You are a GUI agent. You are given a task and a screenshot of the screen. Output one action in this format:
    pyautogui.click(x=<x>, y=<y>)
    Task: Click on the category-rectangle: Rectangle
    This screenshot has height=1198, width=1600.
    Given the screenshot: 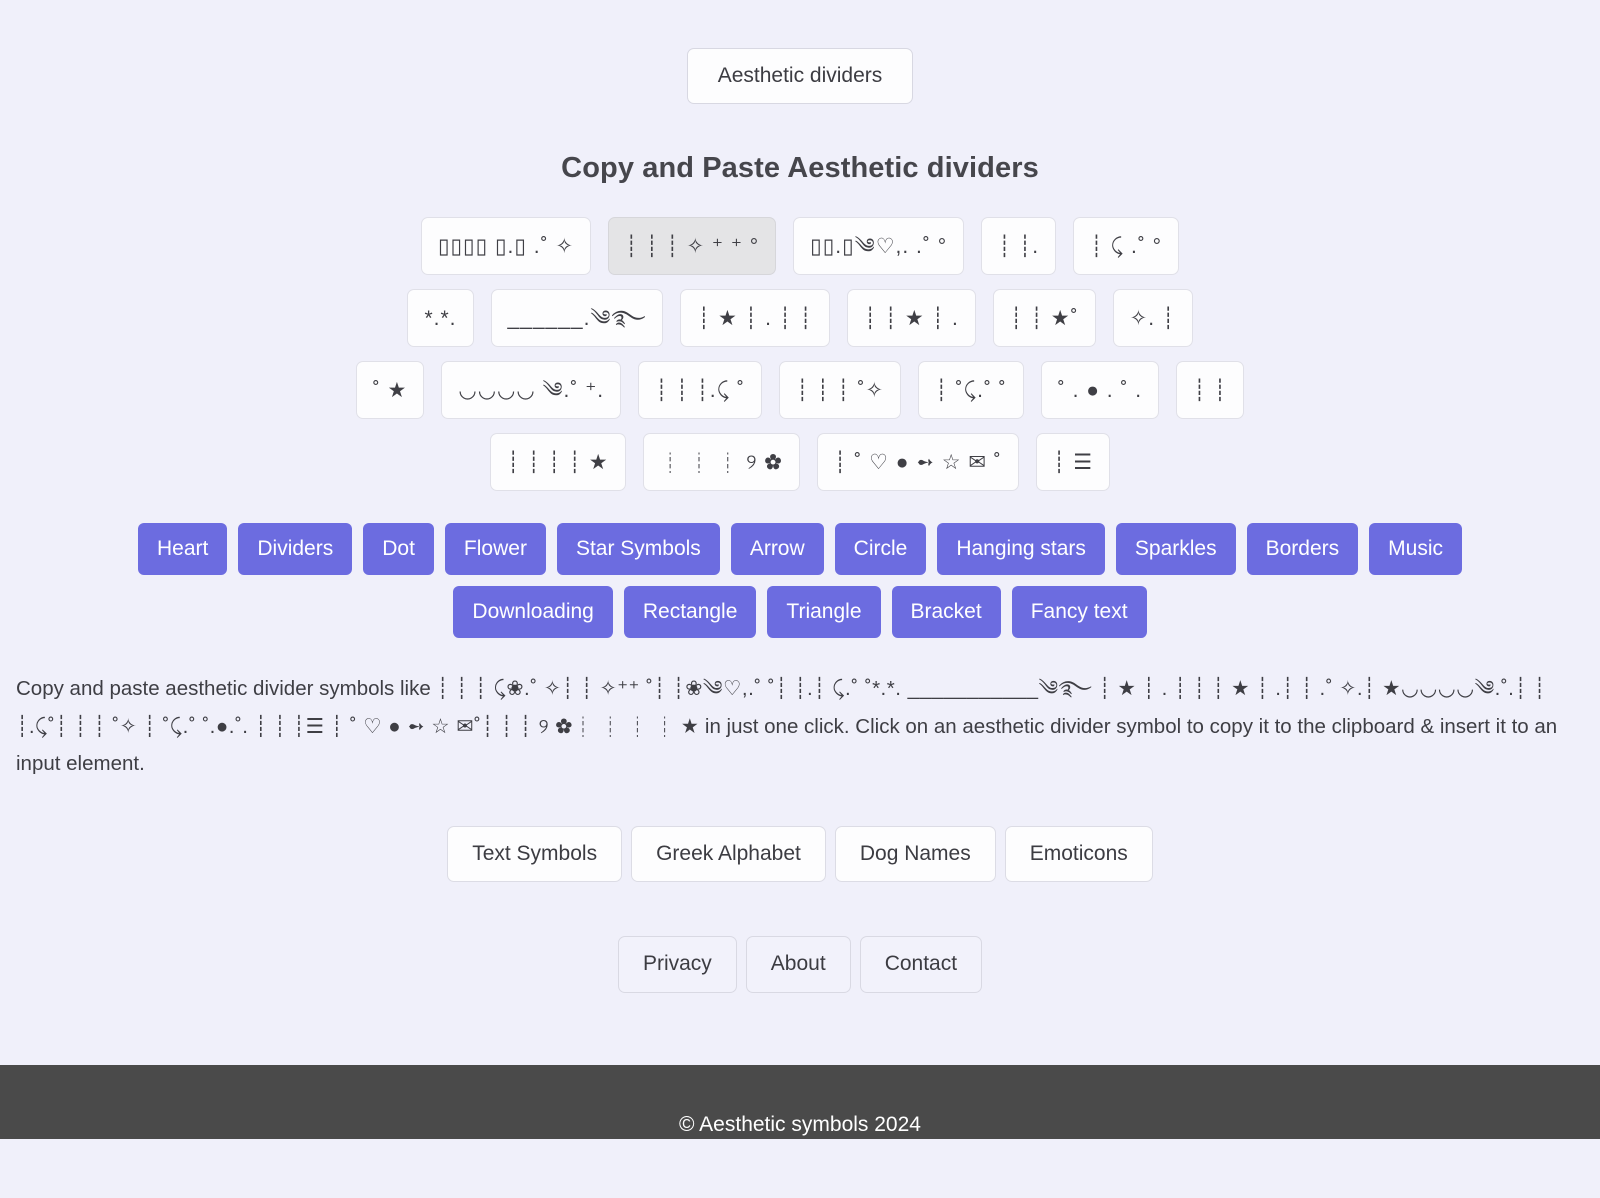 What is the action you would take?
    pyautogui.click(x=690, y=612)
    